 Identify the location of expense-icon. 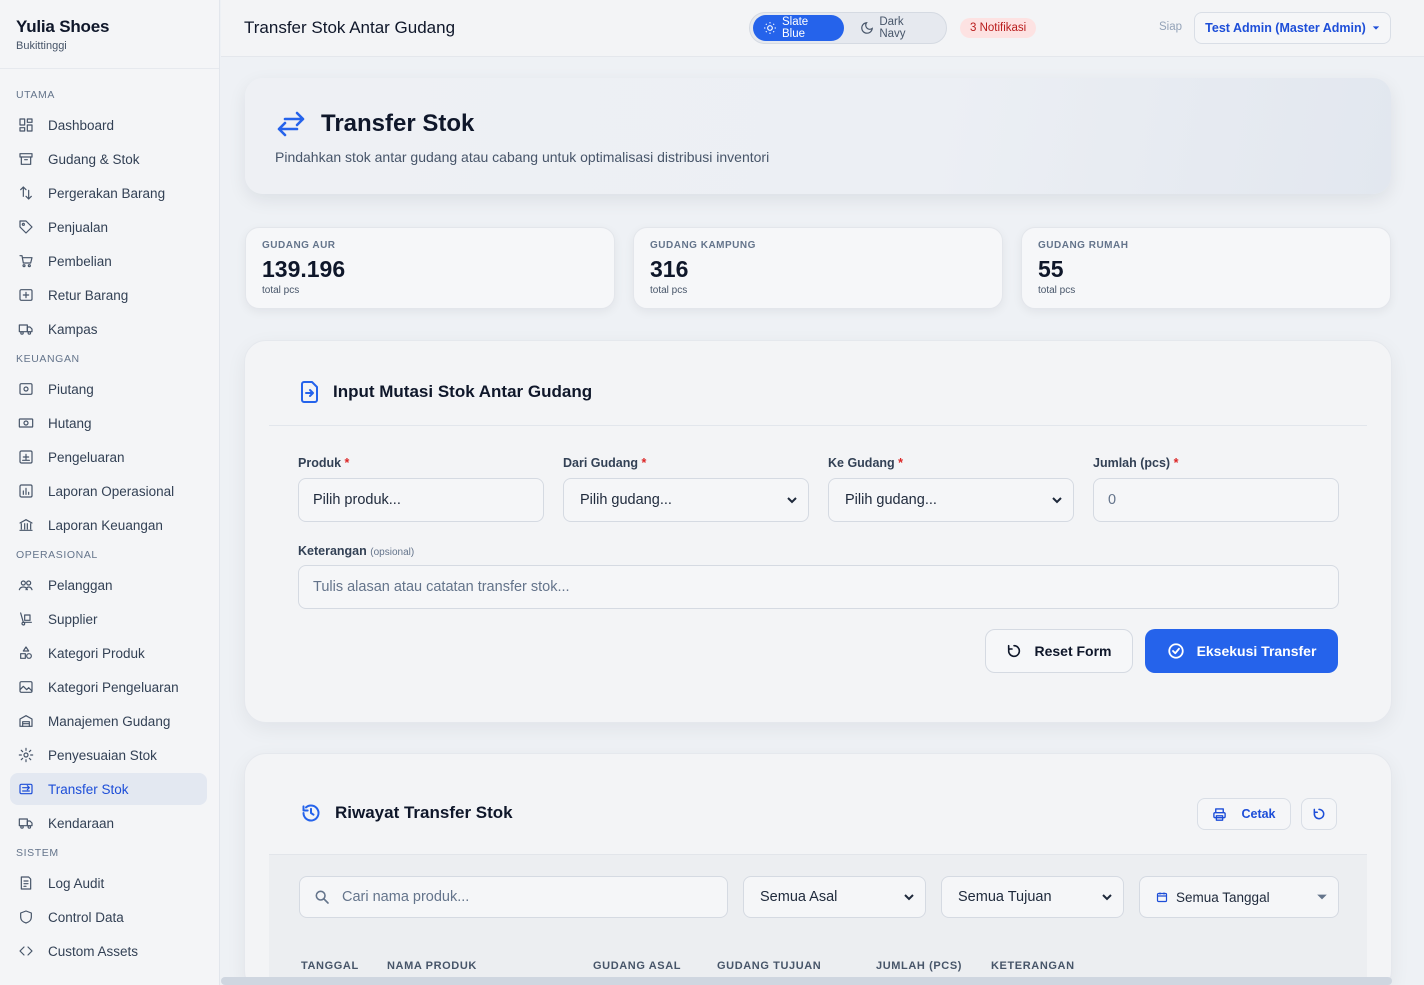
(26, 457).